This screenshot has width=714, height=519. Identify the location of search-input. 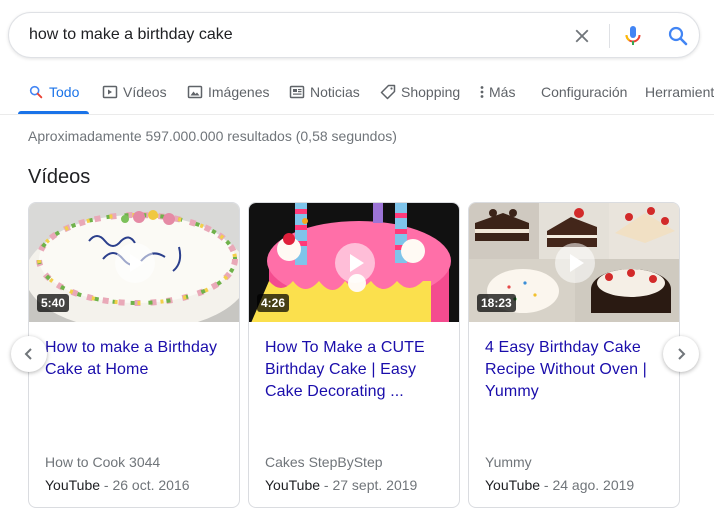
(289, 35).